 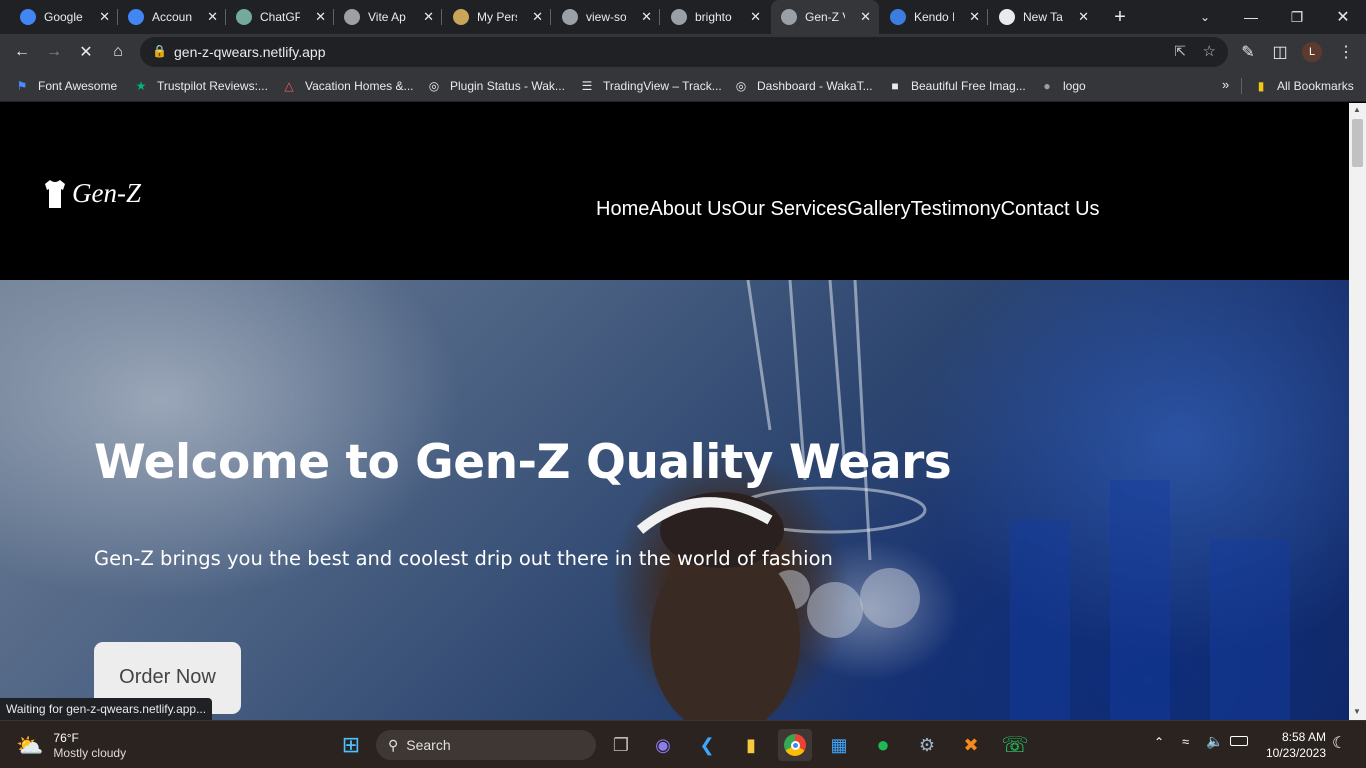 I want to click on notifications-icon: ☾, so click(x=1339, y=743).